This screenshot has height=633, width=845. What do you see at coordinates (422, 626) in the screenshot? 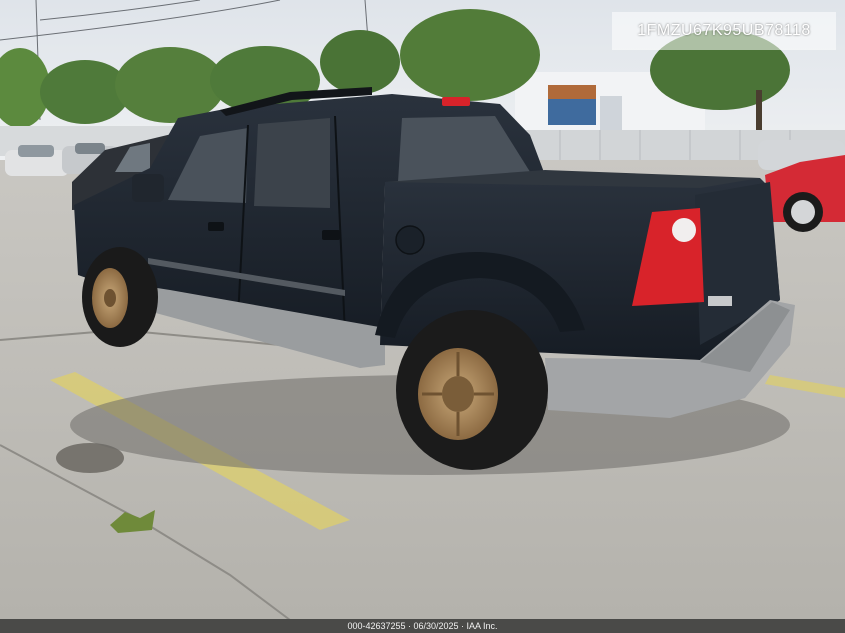
I see `auction-footer: 000-42637255 · 06/30/2025 · IAA Inc.` at bounding box center [422, 626].